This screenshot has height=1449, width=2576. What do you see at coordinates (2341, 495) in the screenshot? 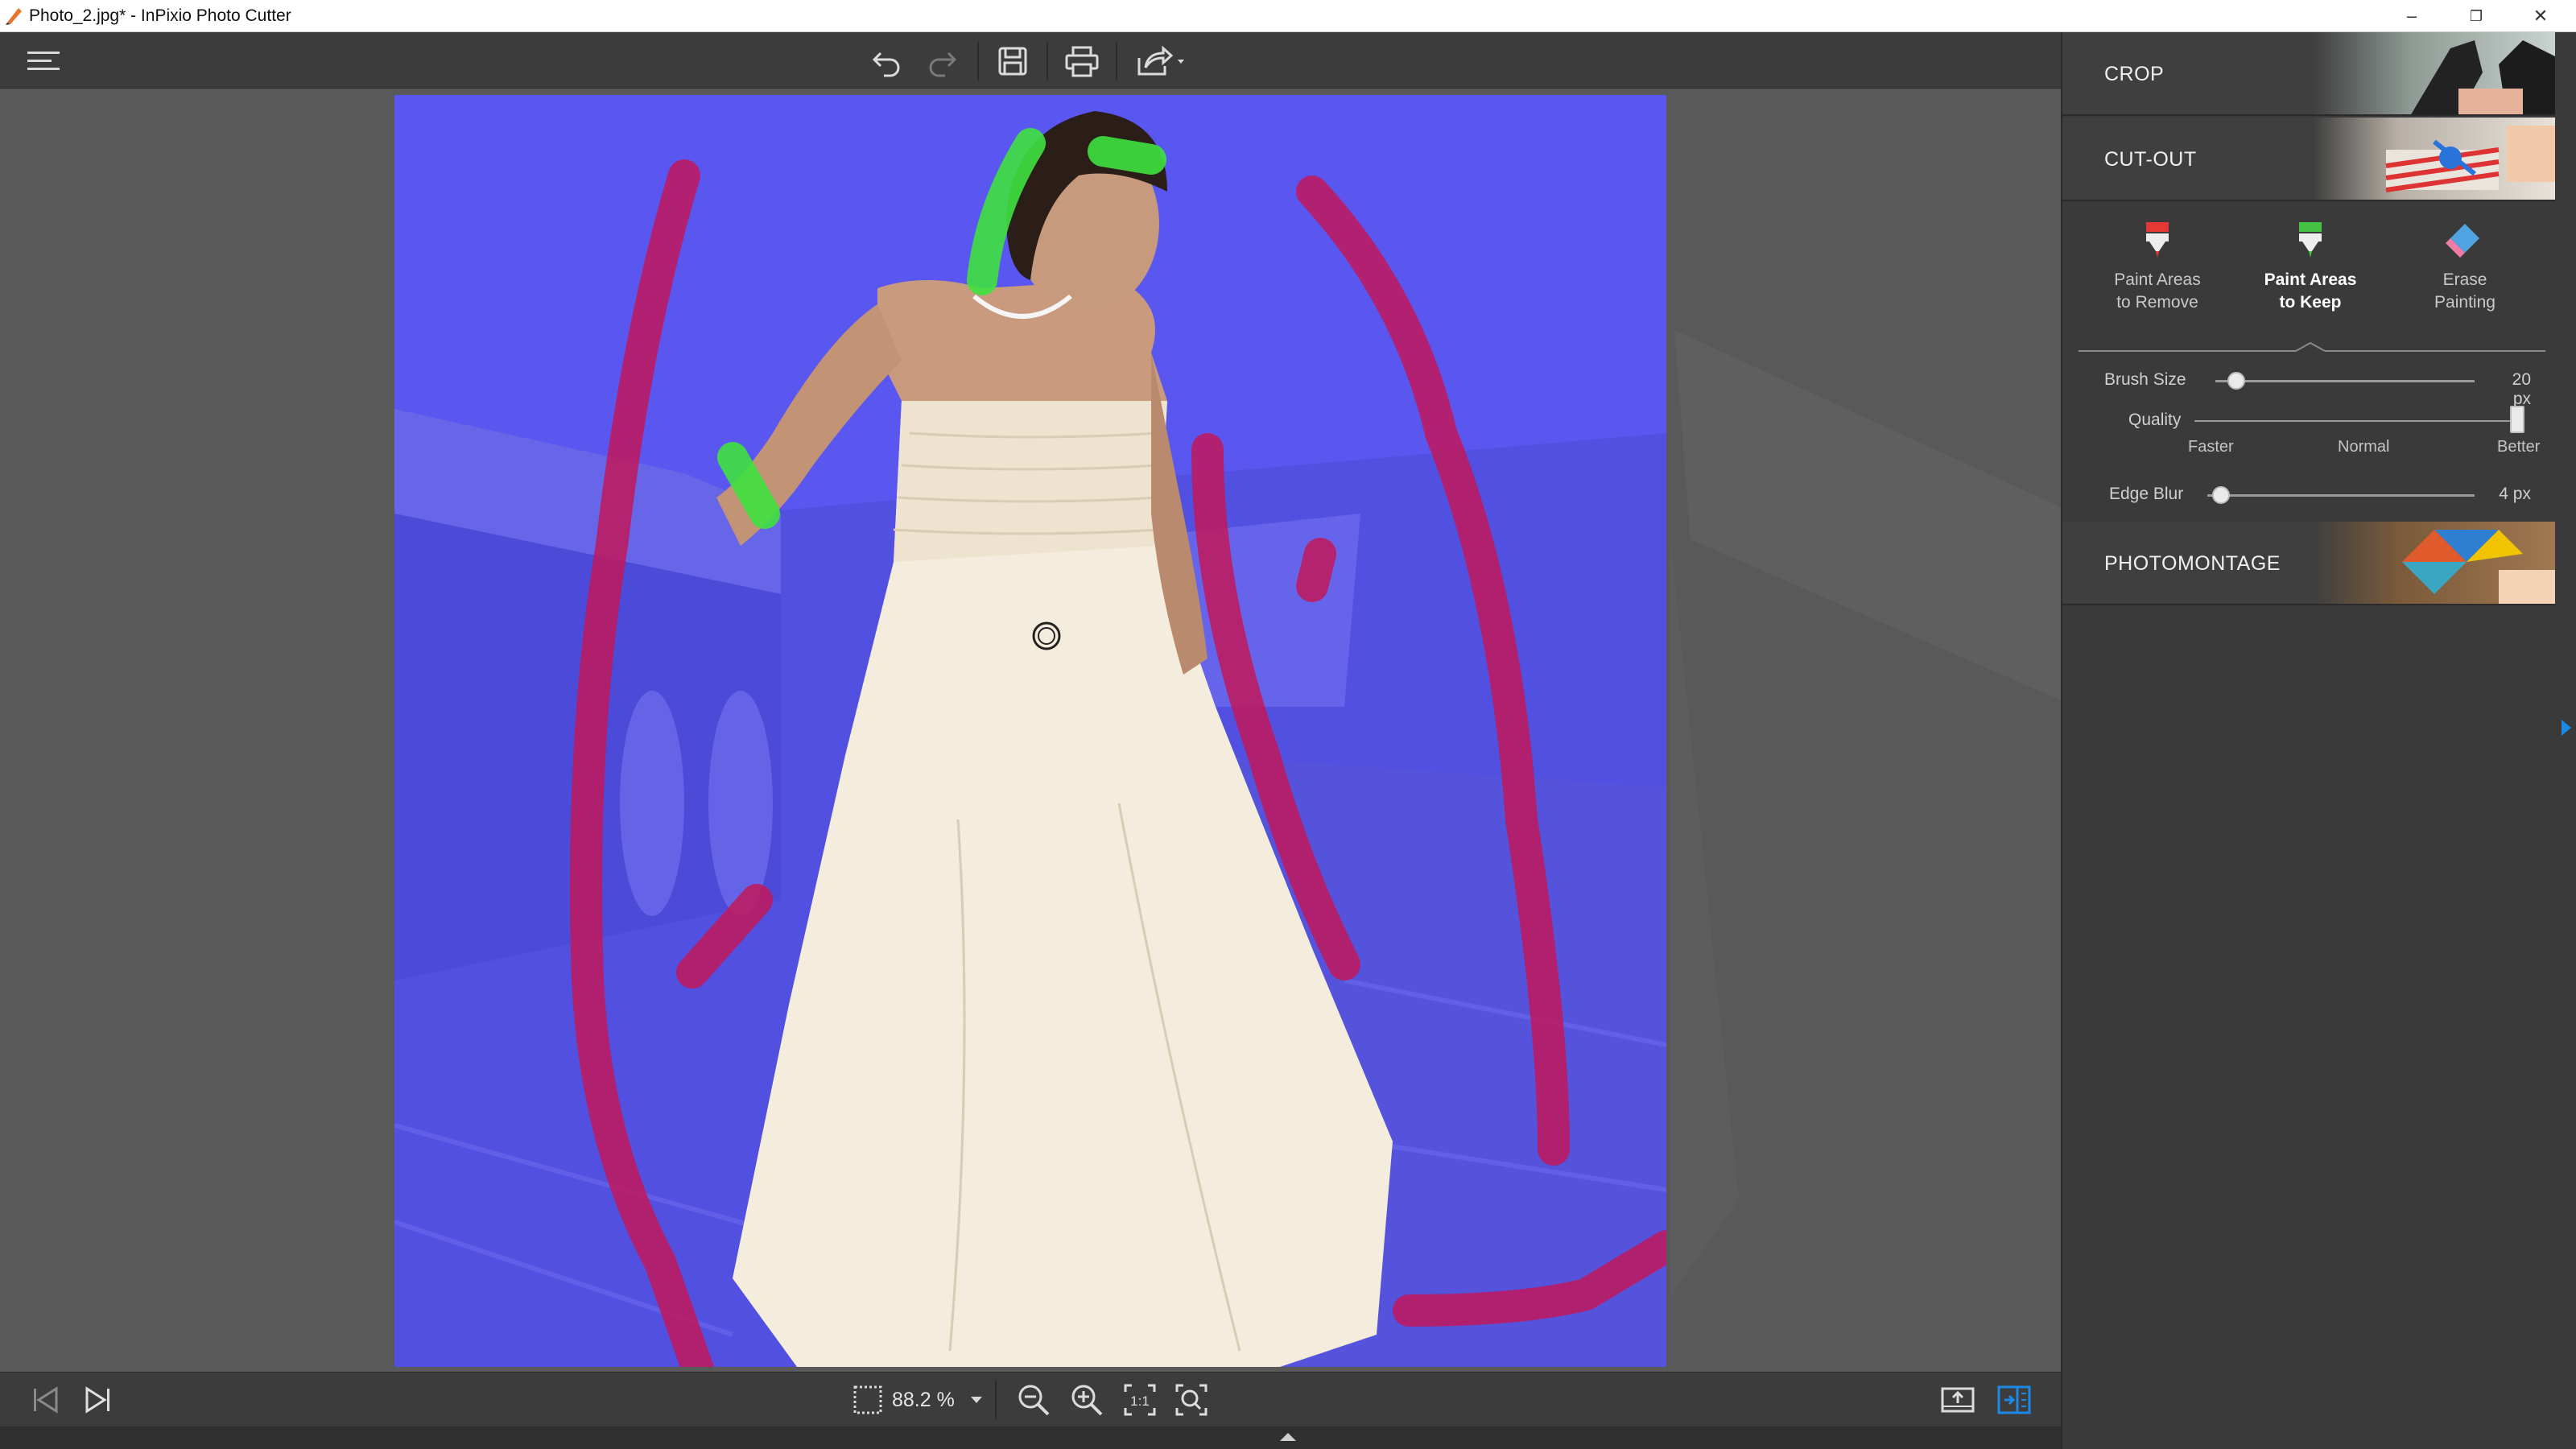
I see `edge-blur-track` at bounding box center [2341, 495].